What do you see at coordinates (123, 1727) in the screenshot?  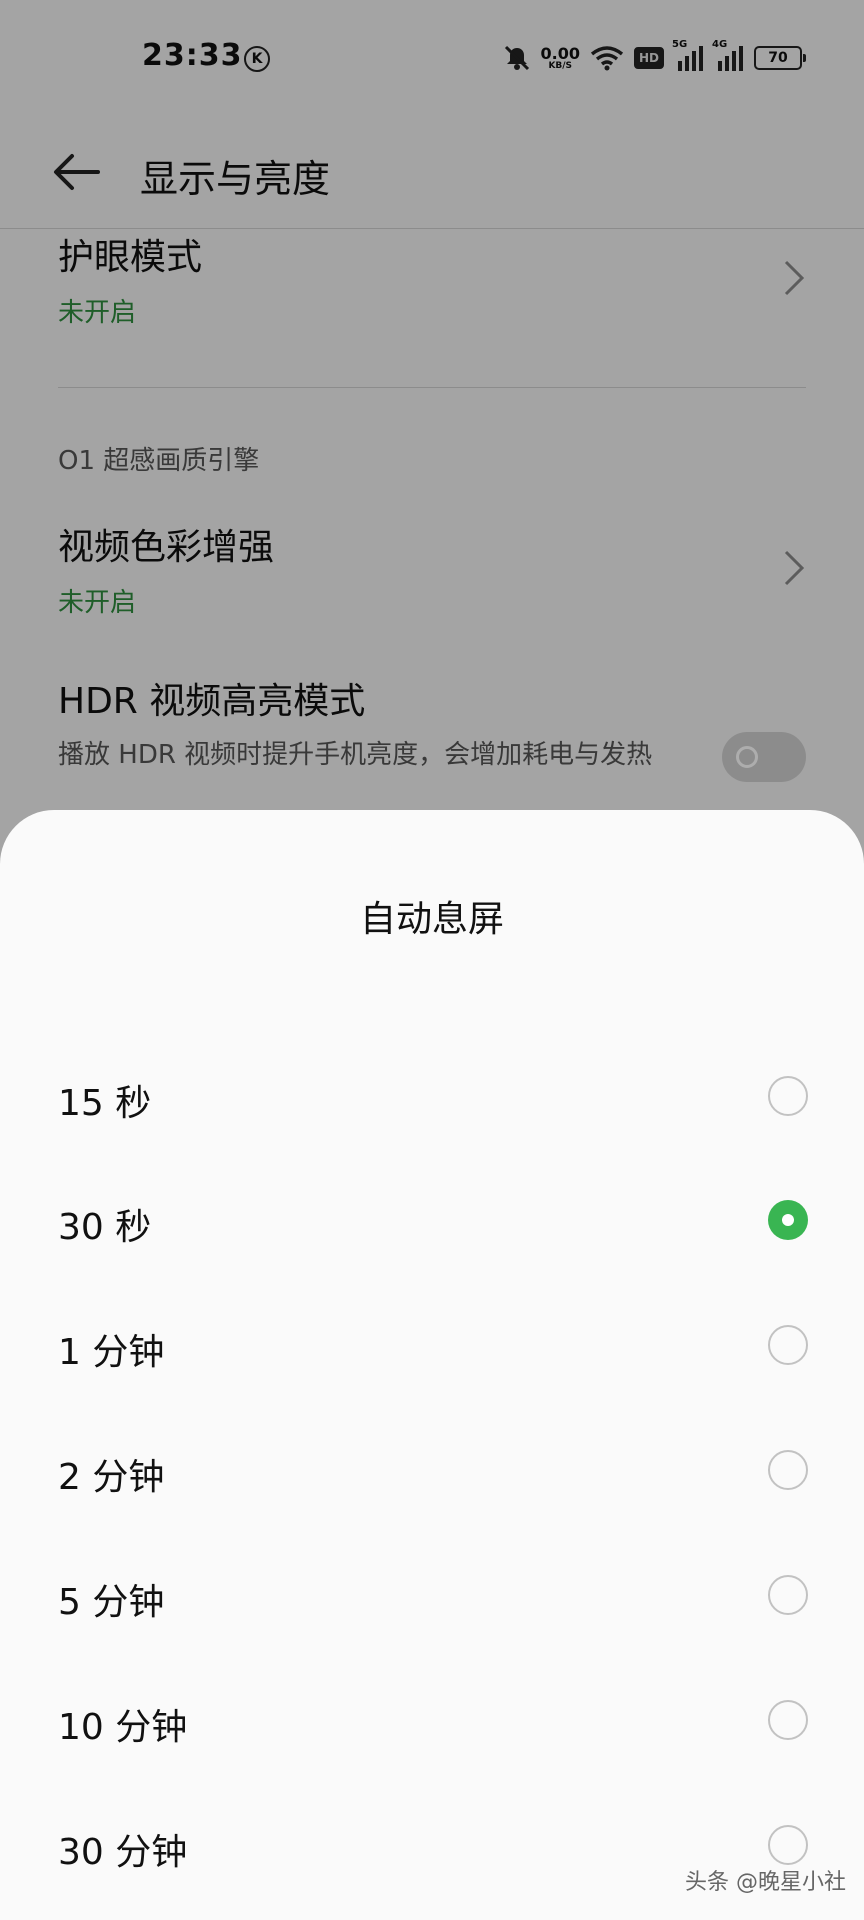 I see `option-label: 10 分钟` at bounding box center [123, 1727].